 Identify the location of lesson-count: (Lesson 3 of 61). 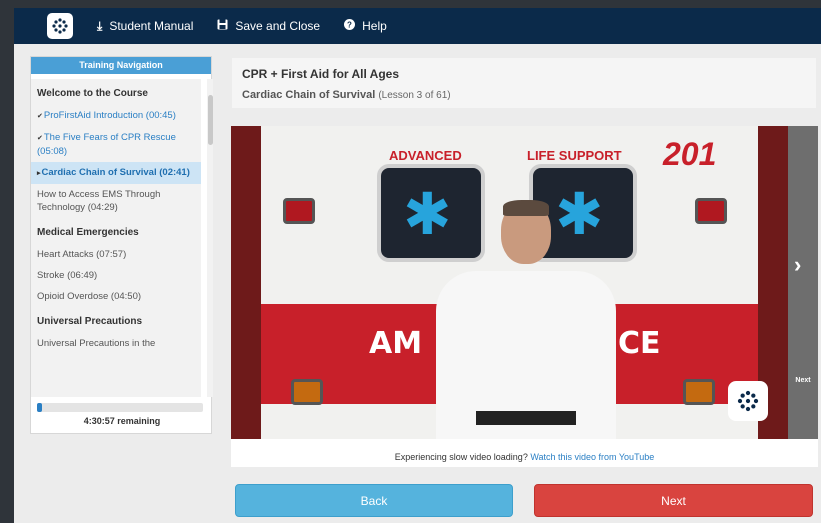
(414, 95).